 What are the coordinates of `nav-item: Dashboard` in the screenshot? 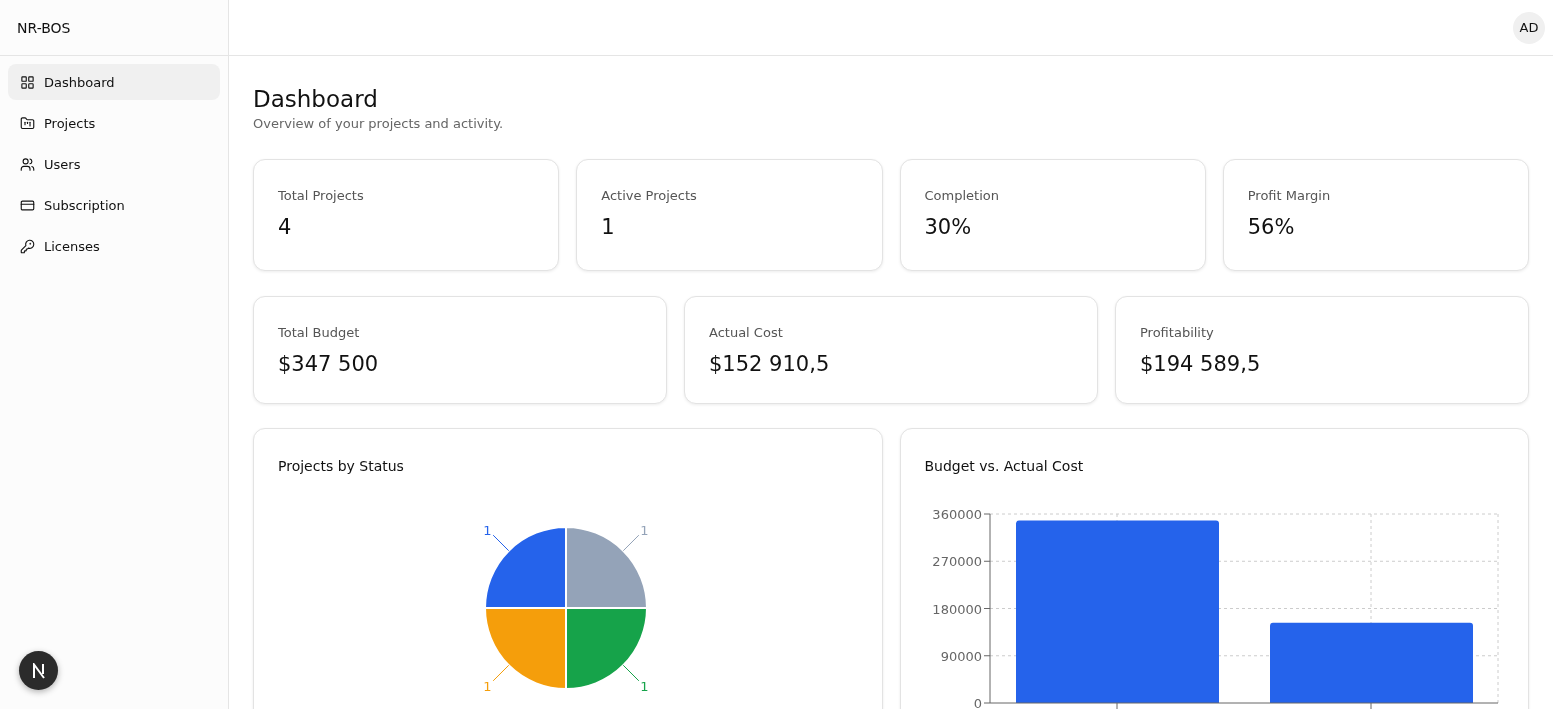 It's located at (114, 82).